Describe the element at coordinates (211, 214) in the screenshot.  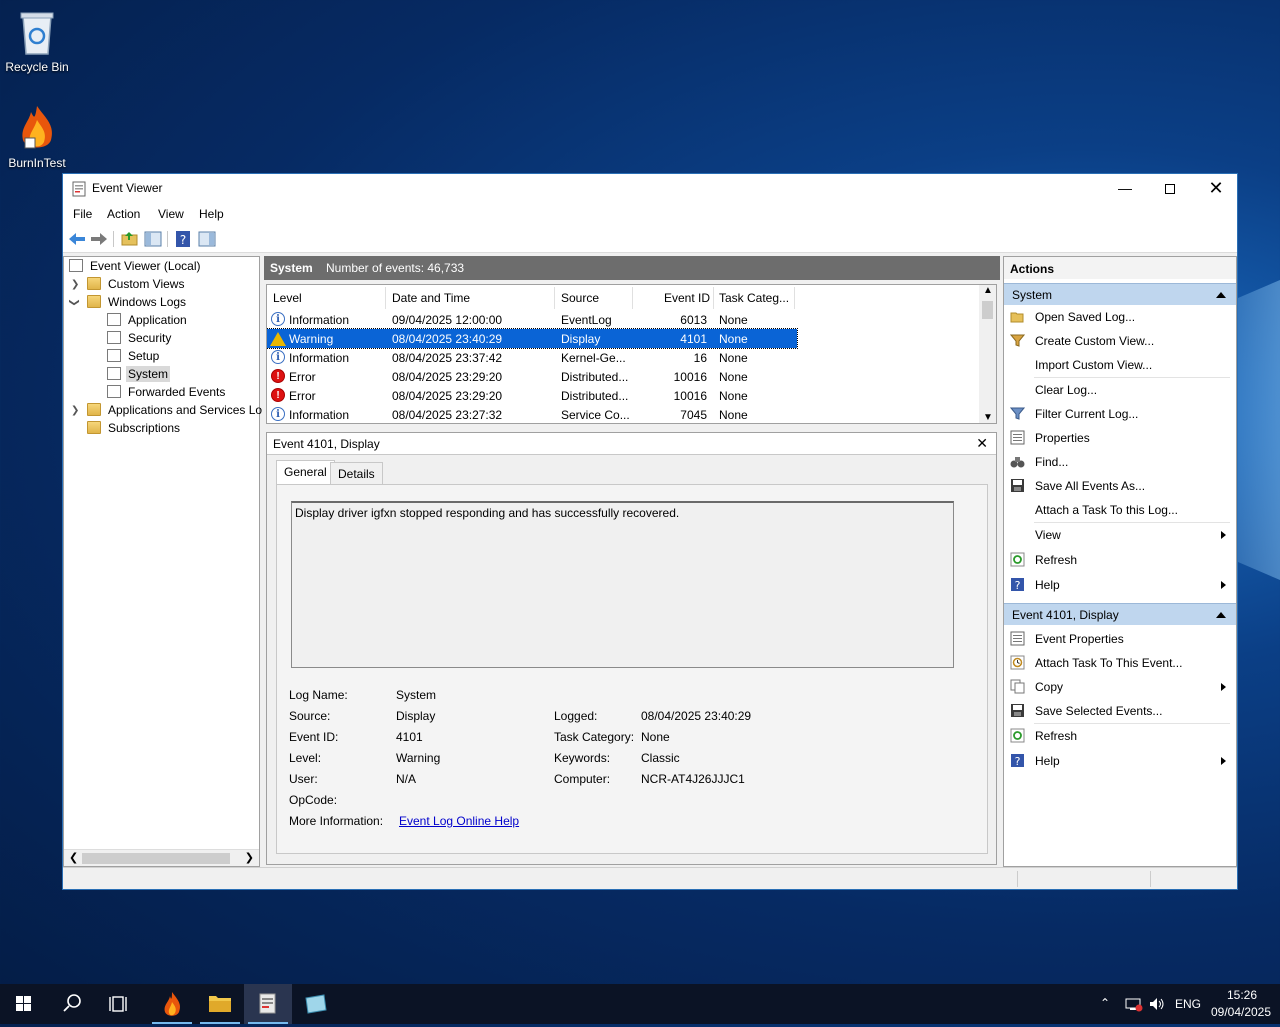
I see `menu-help: Help` at that location.